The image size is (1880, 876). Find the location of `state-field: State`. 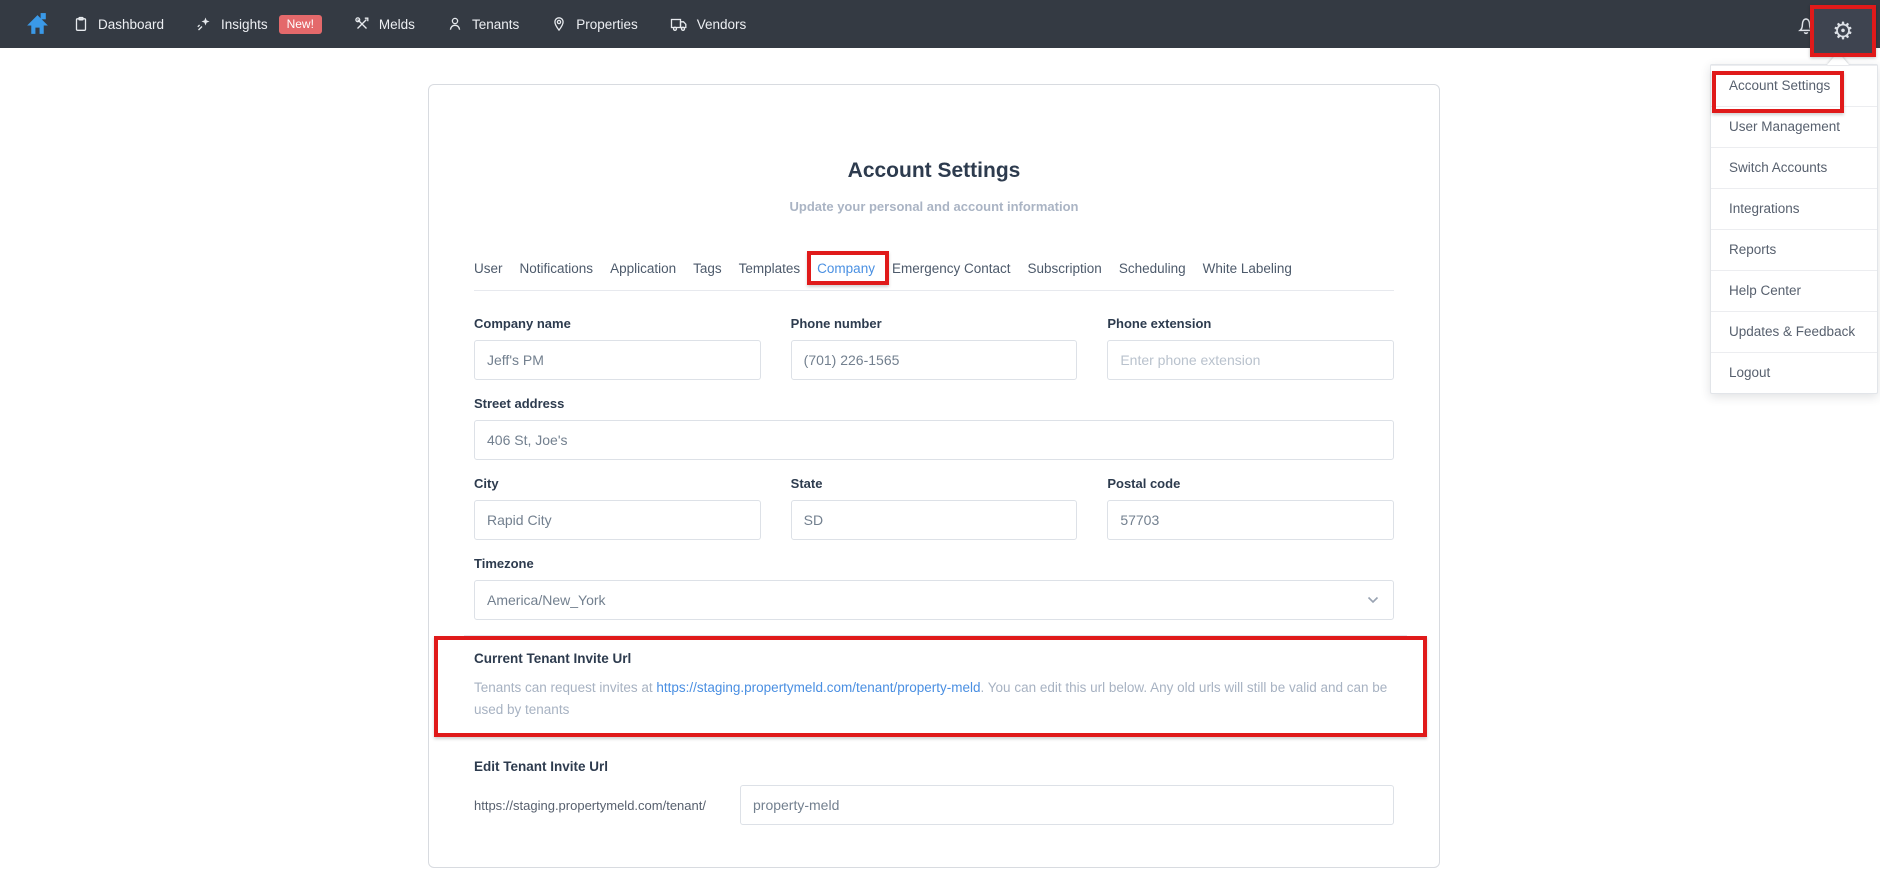

state-field: State is located at coordinates (934, 500).